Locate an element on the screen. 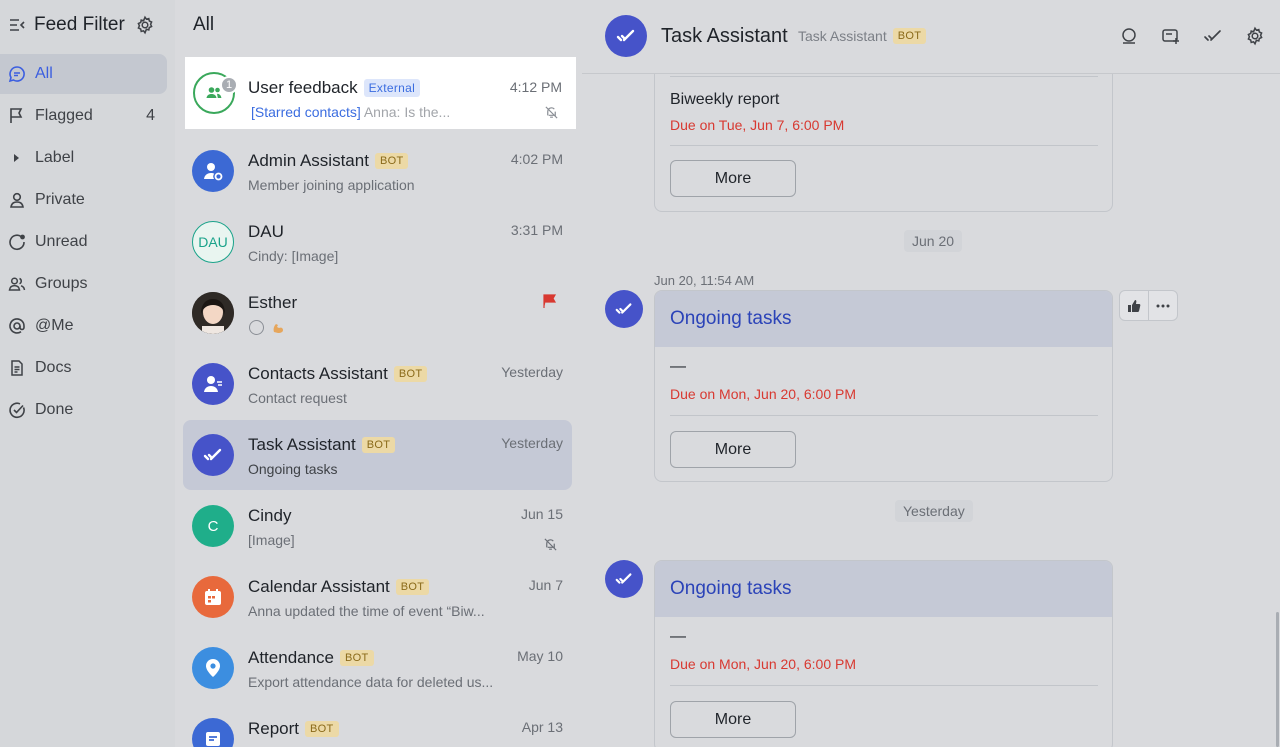 The width and height of the screenshot is (1280, 747). collapse-sidebar-icon is located at coordinates (17, 25).